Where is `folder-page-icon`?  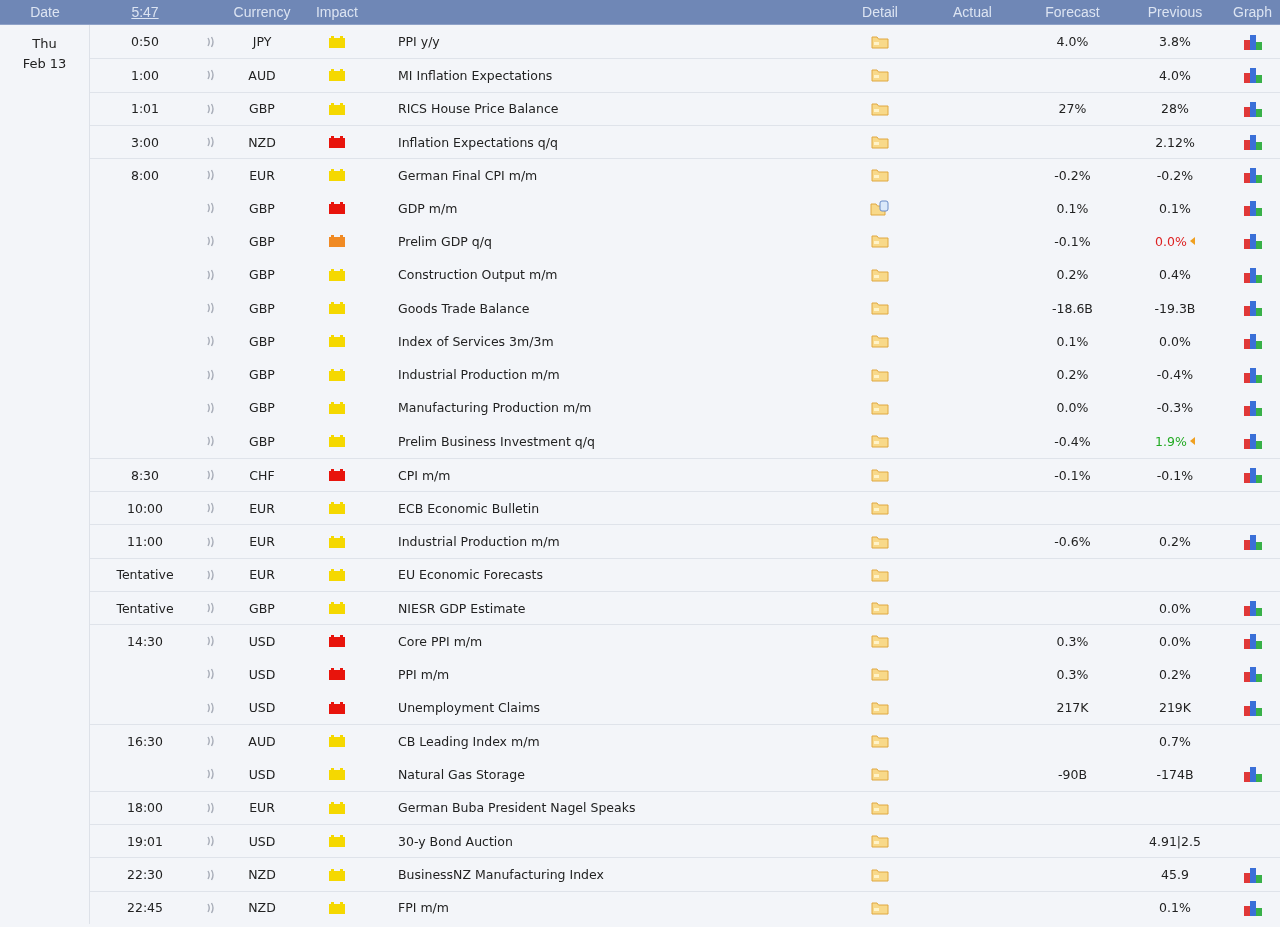
folder-page-icon is located at coordinates (880, 208).